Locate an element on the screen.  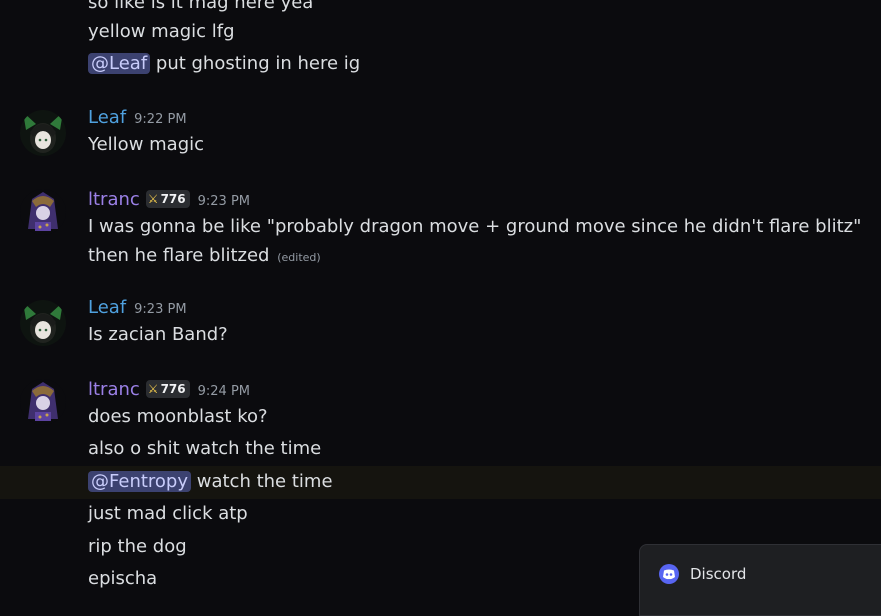
notification-toast: Discord is located at coordinates (760, 580).